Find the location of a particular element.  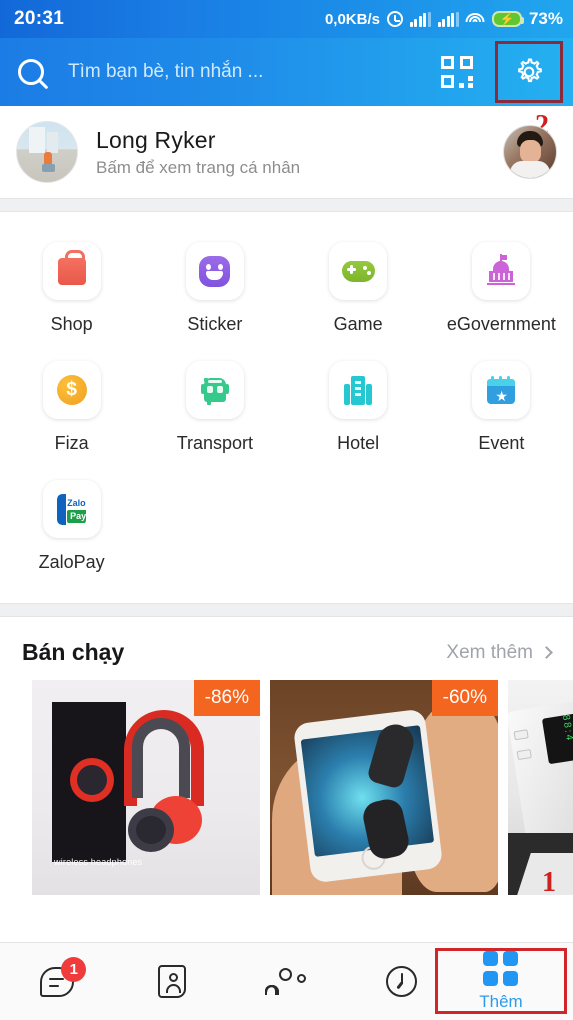

app-tile-label: Event is located at coordinates (501, 443).